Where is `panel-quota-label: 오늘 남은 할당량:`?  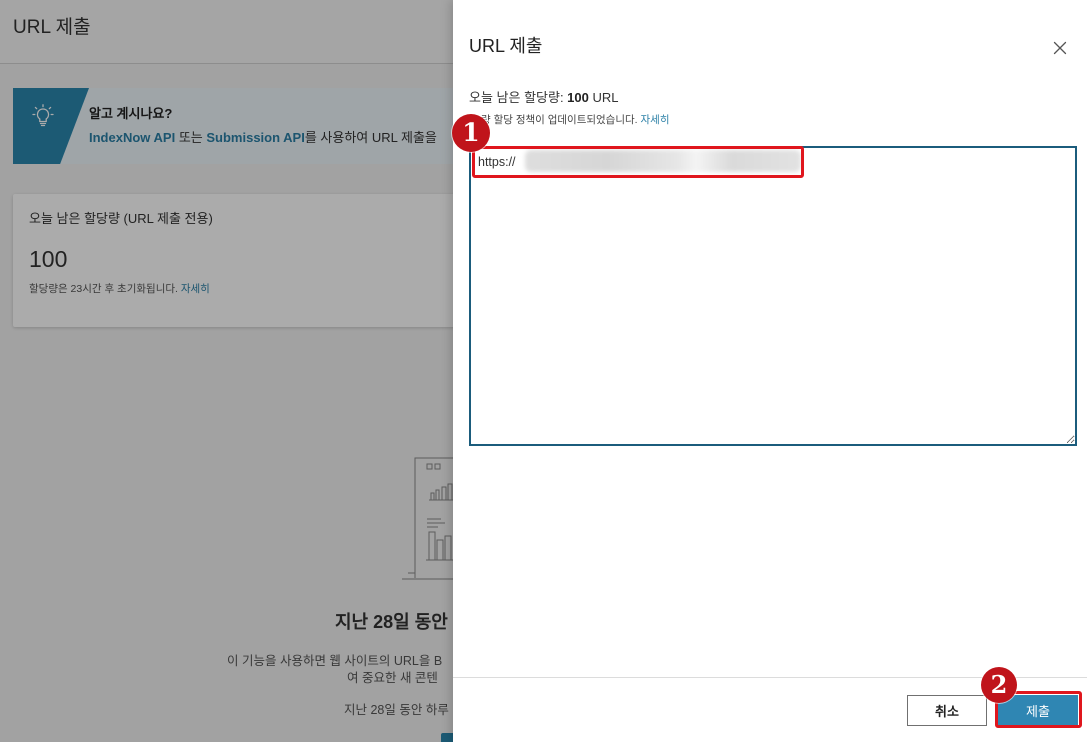 panel-quota-label: 오늘 남은 할당량: is located at coordinates (518, 97).